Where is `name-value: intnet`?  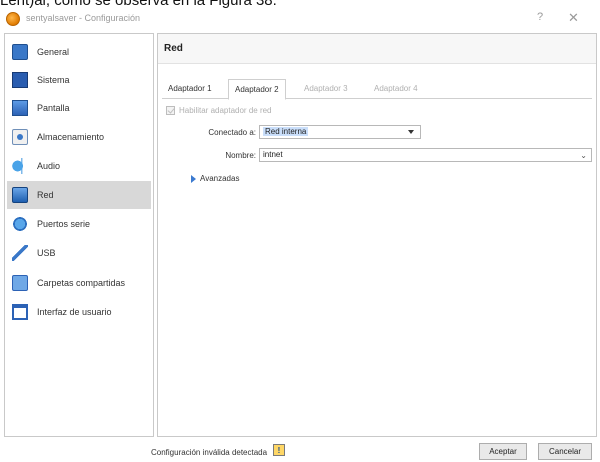
name-value: intnet is located at coordinates (273, 154).